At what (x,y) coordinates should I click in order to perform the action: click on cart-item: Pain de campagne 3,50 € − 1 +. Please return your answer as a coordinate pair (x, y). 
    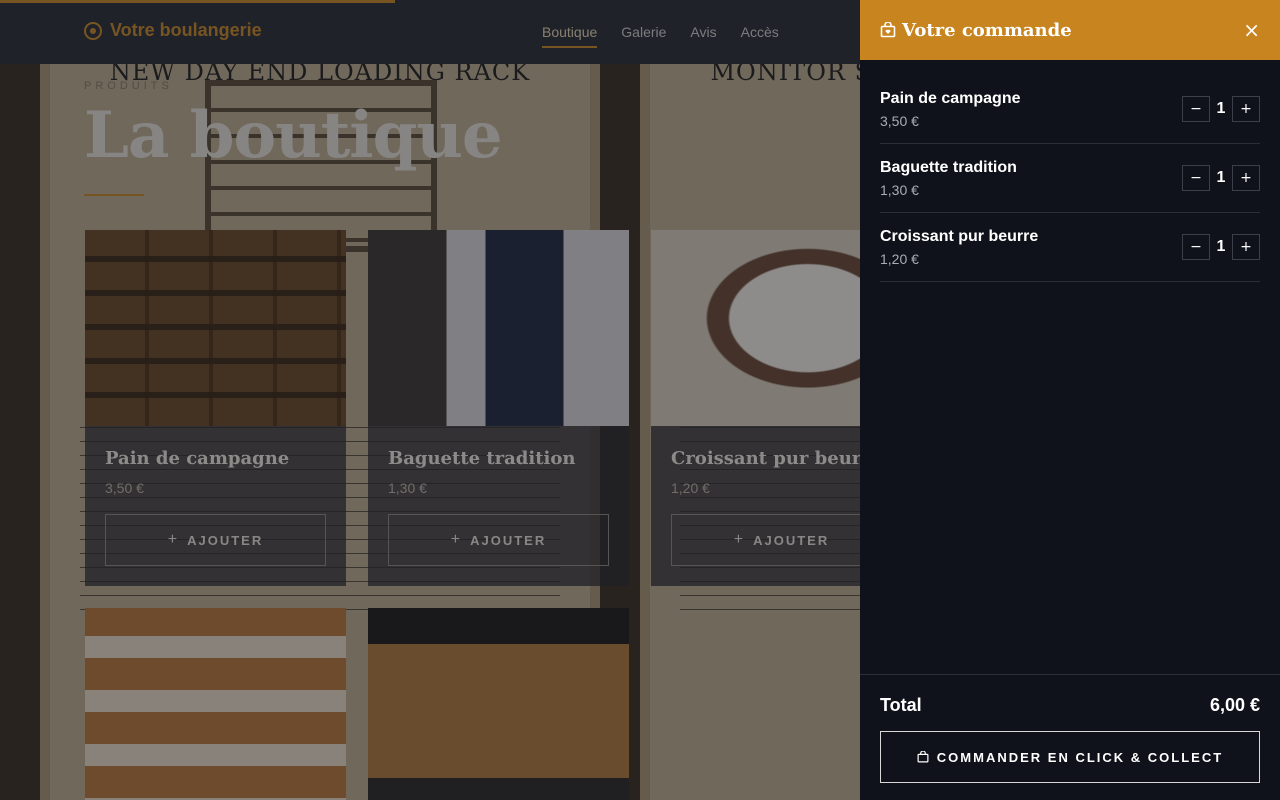
    Looking at the image, I should click on (1070, 102).